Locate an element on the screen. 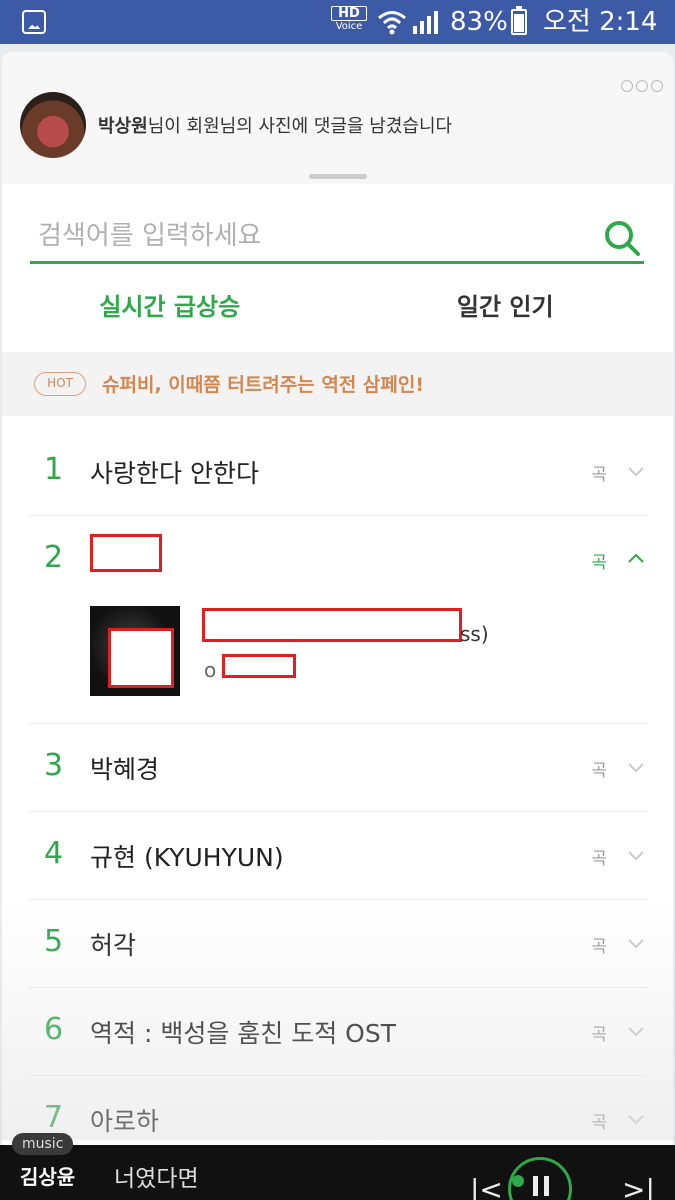 The height and width of the screenshot is (1200, 675). item-title: 허각 is located at coordinates (113, 945).